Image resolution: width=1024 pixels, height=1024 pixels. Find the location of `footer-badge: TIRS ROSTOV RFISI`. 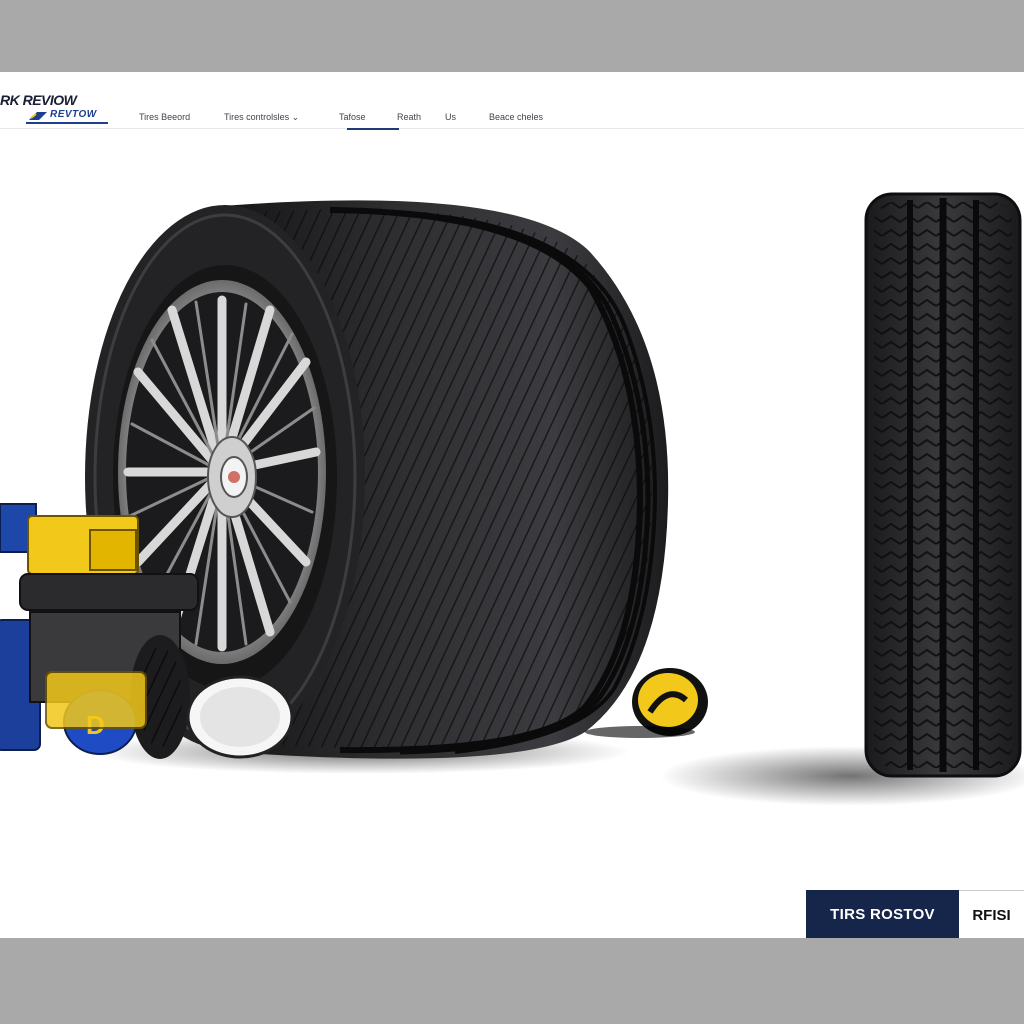

footer-badge: TIRS ROSTOV RFISI is located at coordinates (915, 914).